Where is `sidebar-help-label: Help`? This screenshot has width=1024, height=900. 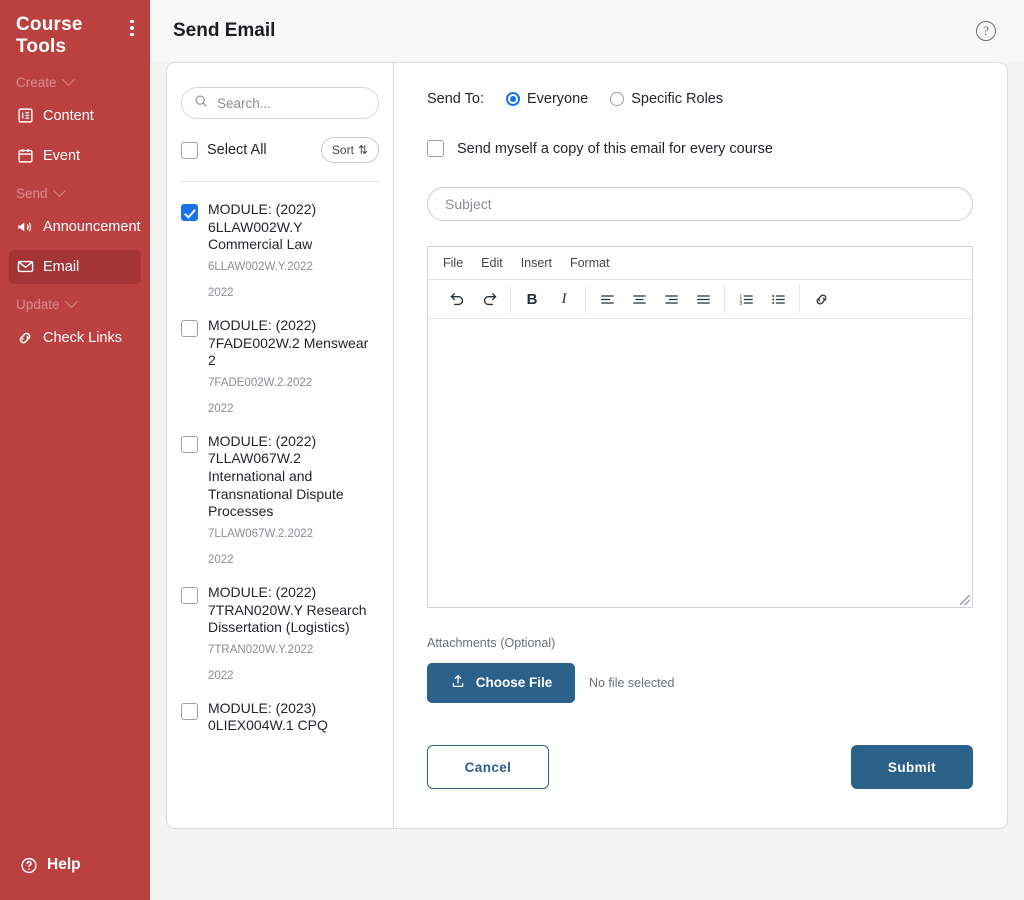 sidebar-help-label: Help is located at coordinates (64, 864).